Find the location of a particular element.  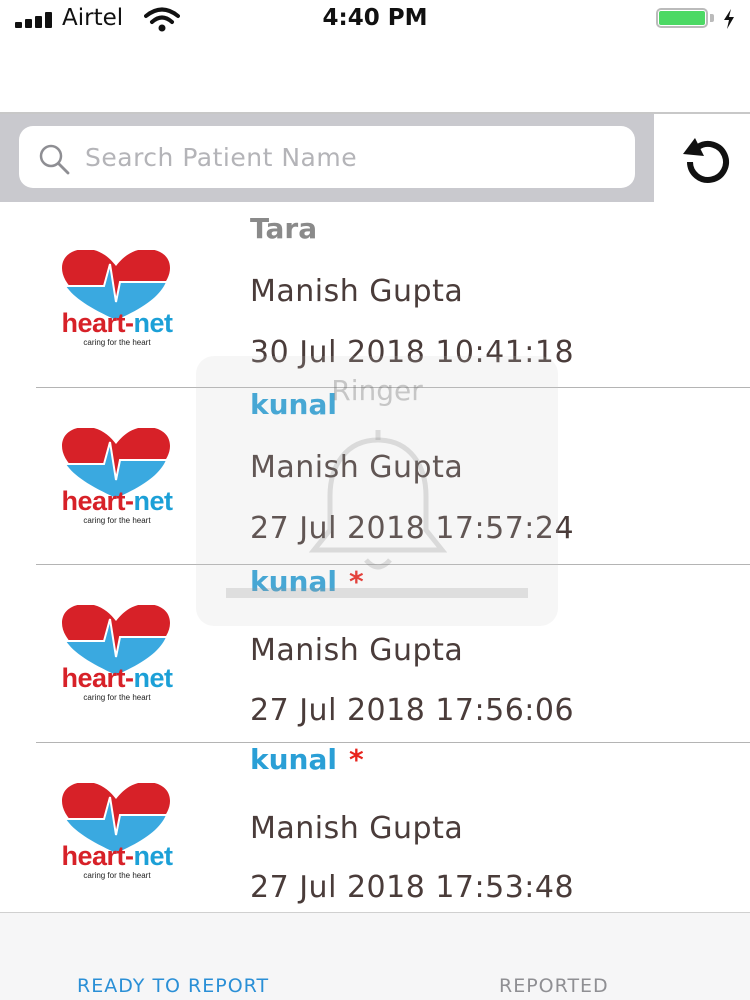

refresh-icon is located at coordinates (708, 160).